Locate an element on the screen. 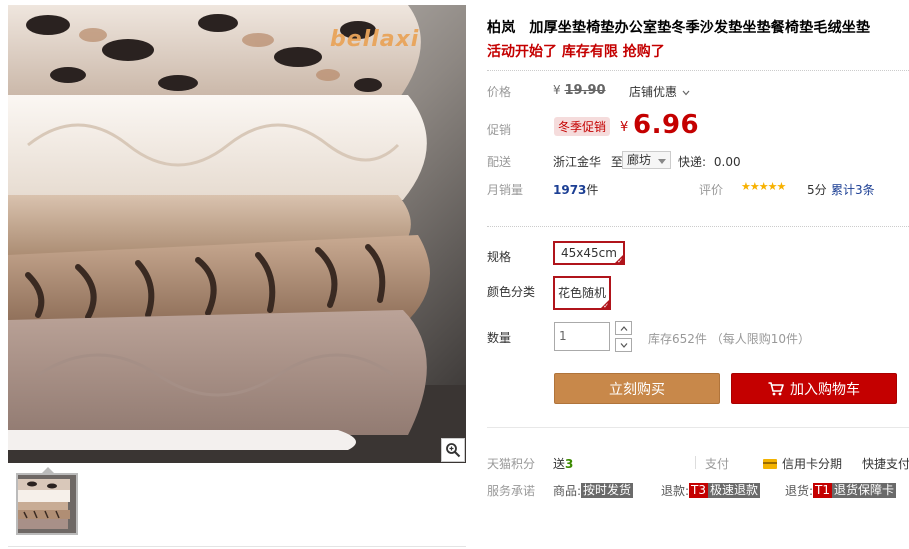 Image resolution: width=909 pixels, height=549 pixels. rating-label: 评价 is located at coordinates (711, 190).